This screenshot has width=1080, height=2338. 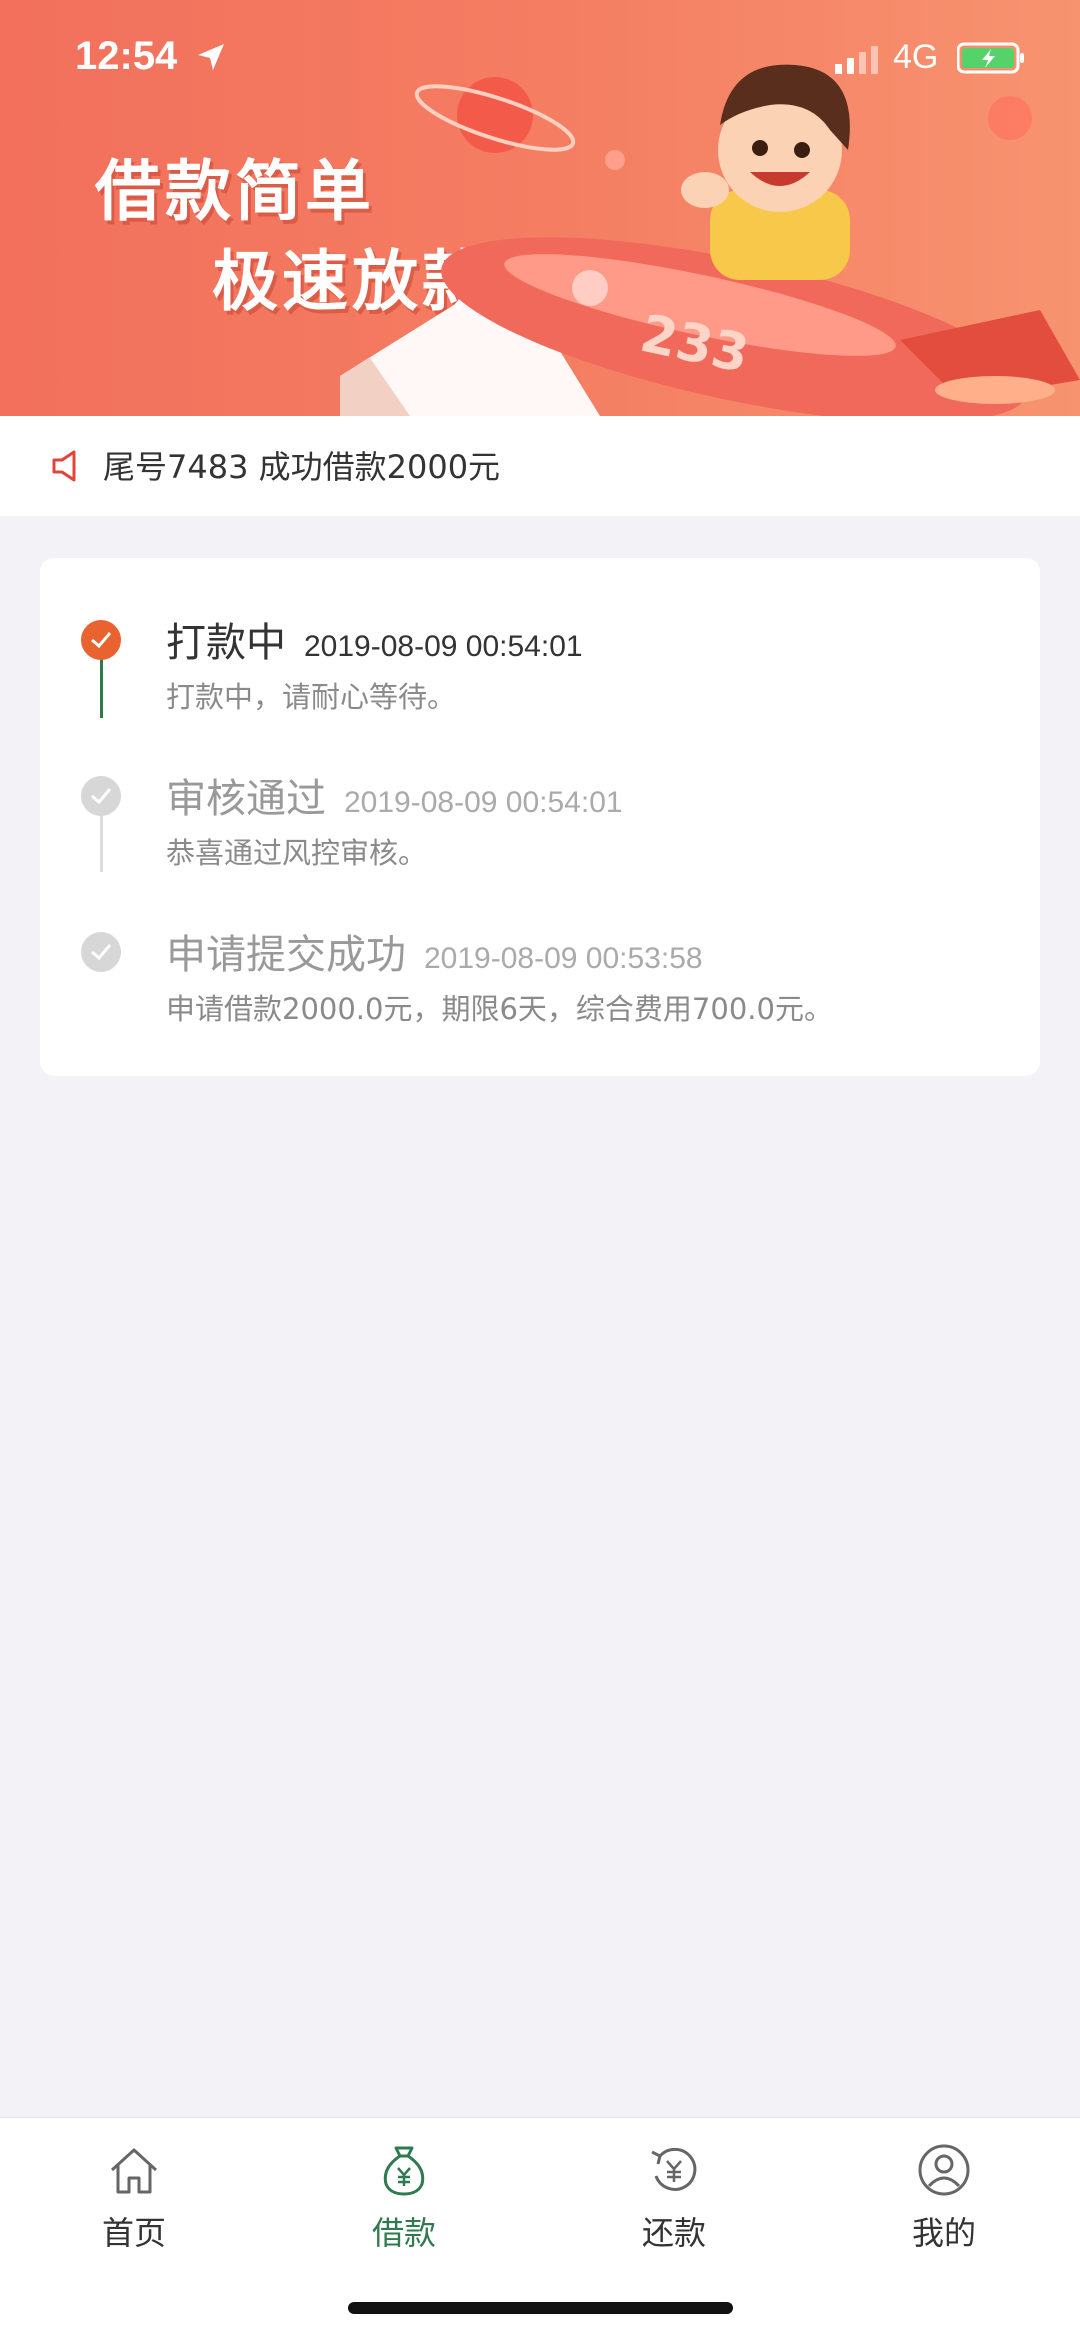 What do you see at coordinates (674, 2169) in the screenshot?
I see `repay-icon` at bounding box center [674, 2169].